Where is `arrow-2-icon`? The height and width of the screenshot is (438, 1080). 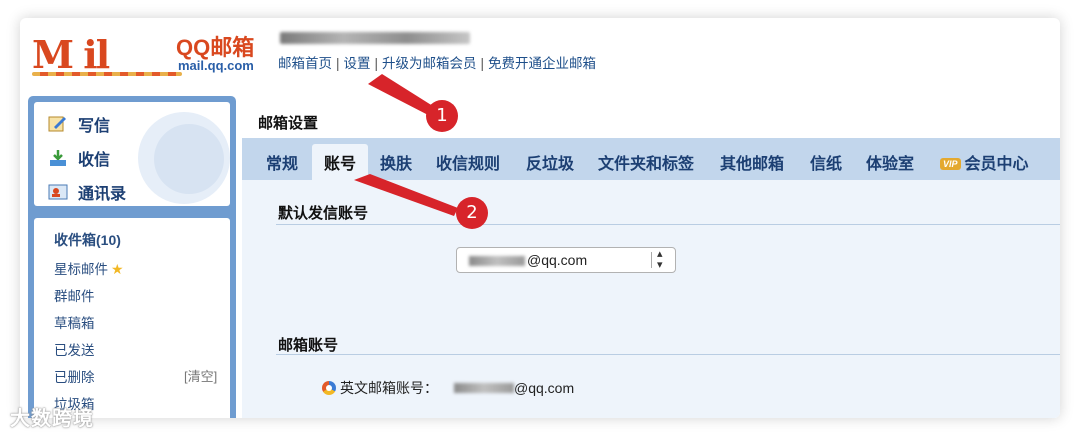 arrow-2-icon is located at coordinates (406, 195).